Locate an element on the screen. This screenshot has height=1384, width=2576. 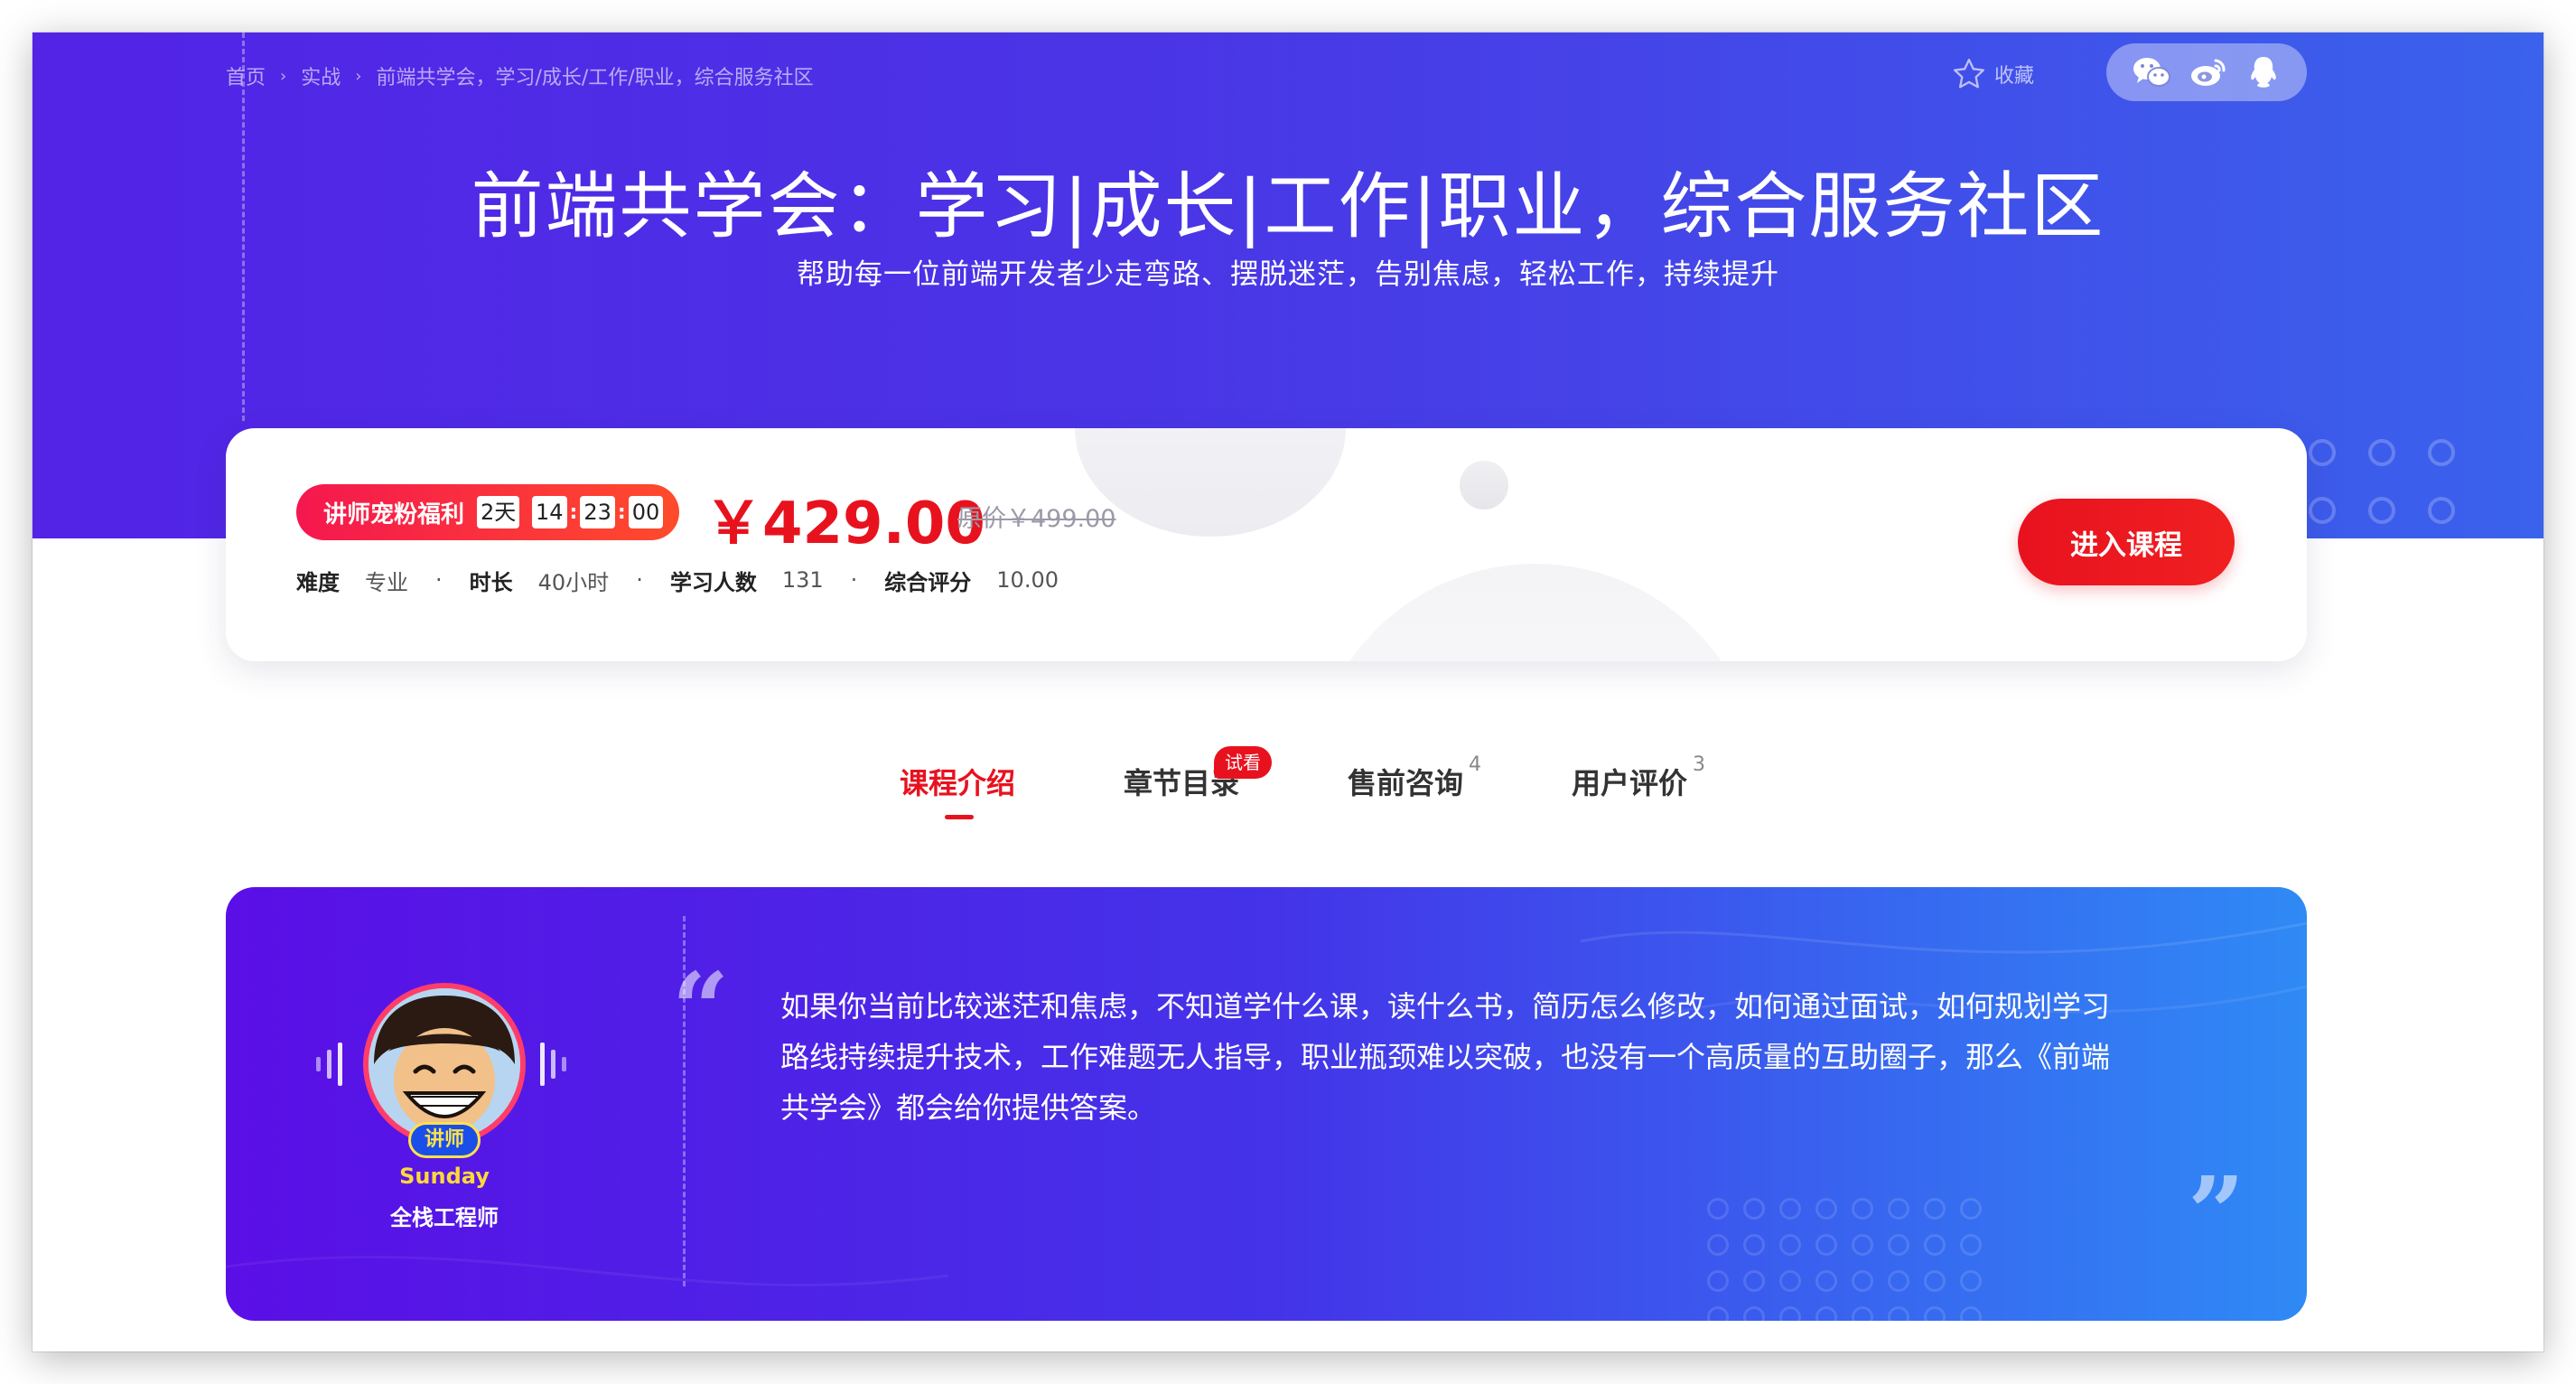
original-price: 原价￥499.00 is located at coordinates (1036, 519).